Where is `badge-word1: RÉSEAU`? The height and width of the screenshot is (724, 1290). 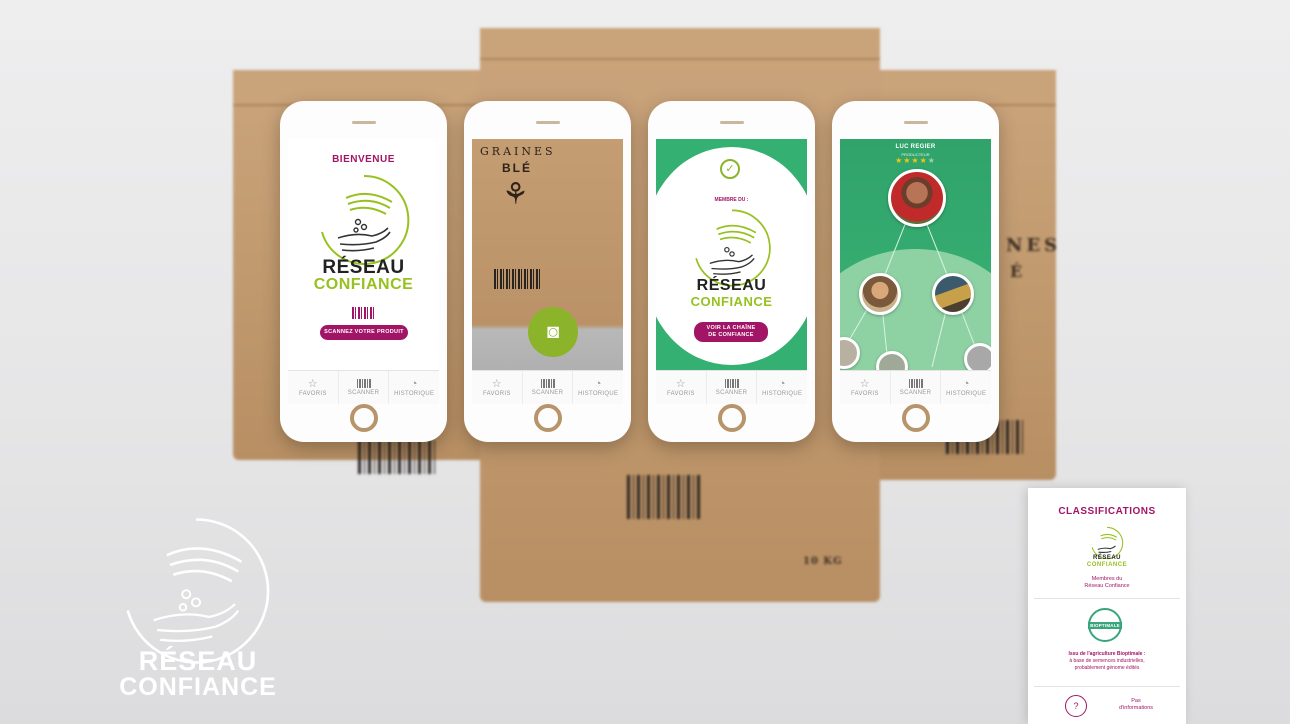
badge-word1: RÉSEAU is located at coordinates (1106, 558).